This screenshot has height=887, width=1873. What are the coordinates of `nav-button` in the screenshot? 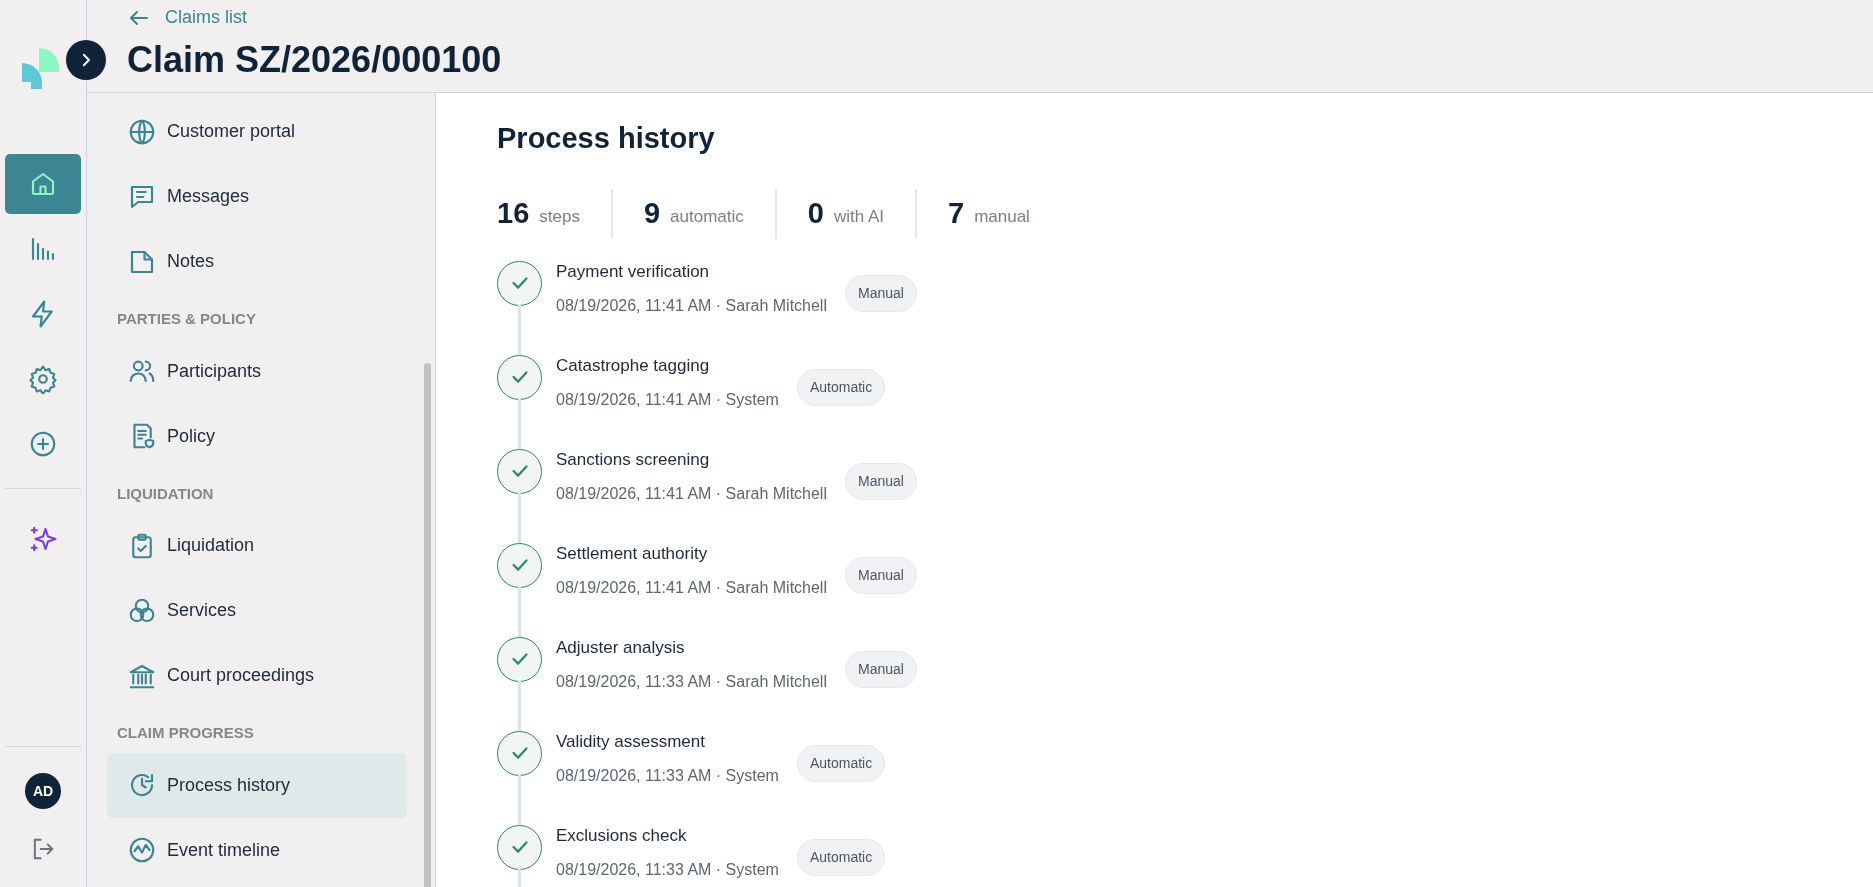 It's located at (43, 184).